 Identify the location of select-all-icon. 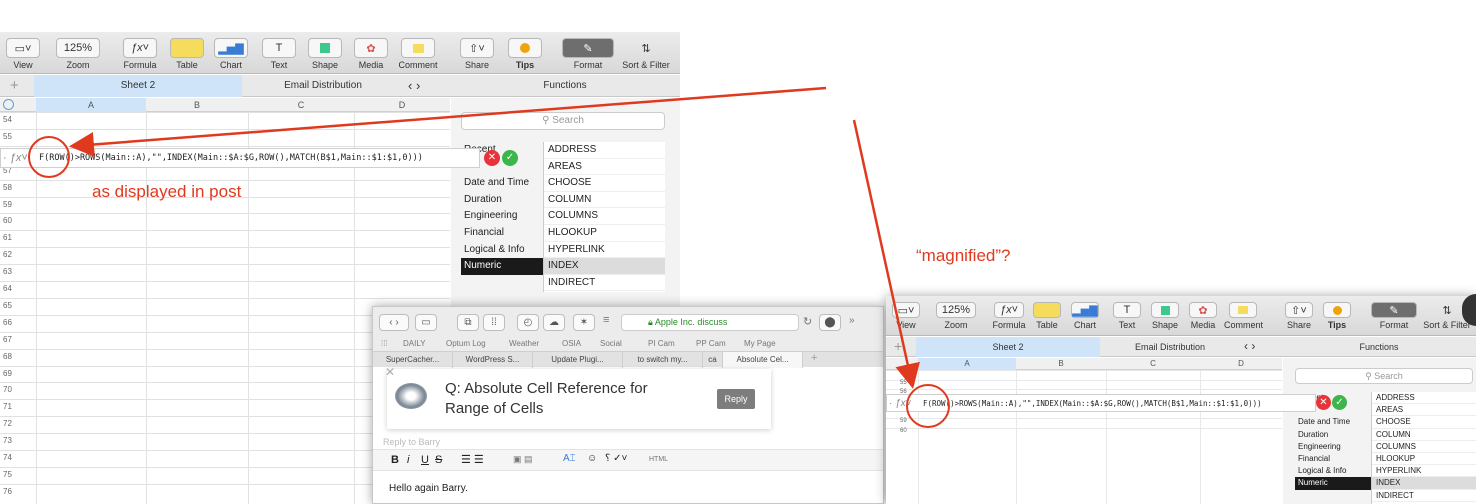
(8, 104).